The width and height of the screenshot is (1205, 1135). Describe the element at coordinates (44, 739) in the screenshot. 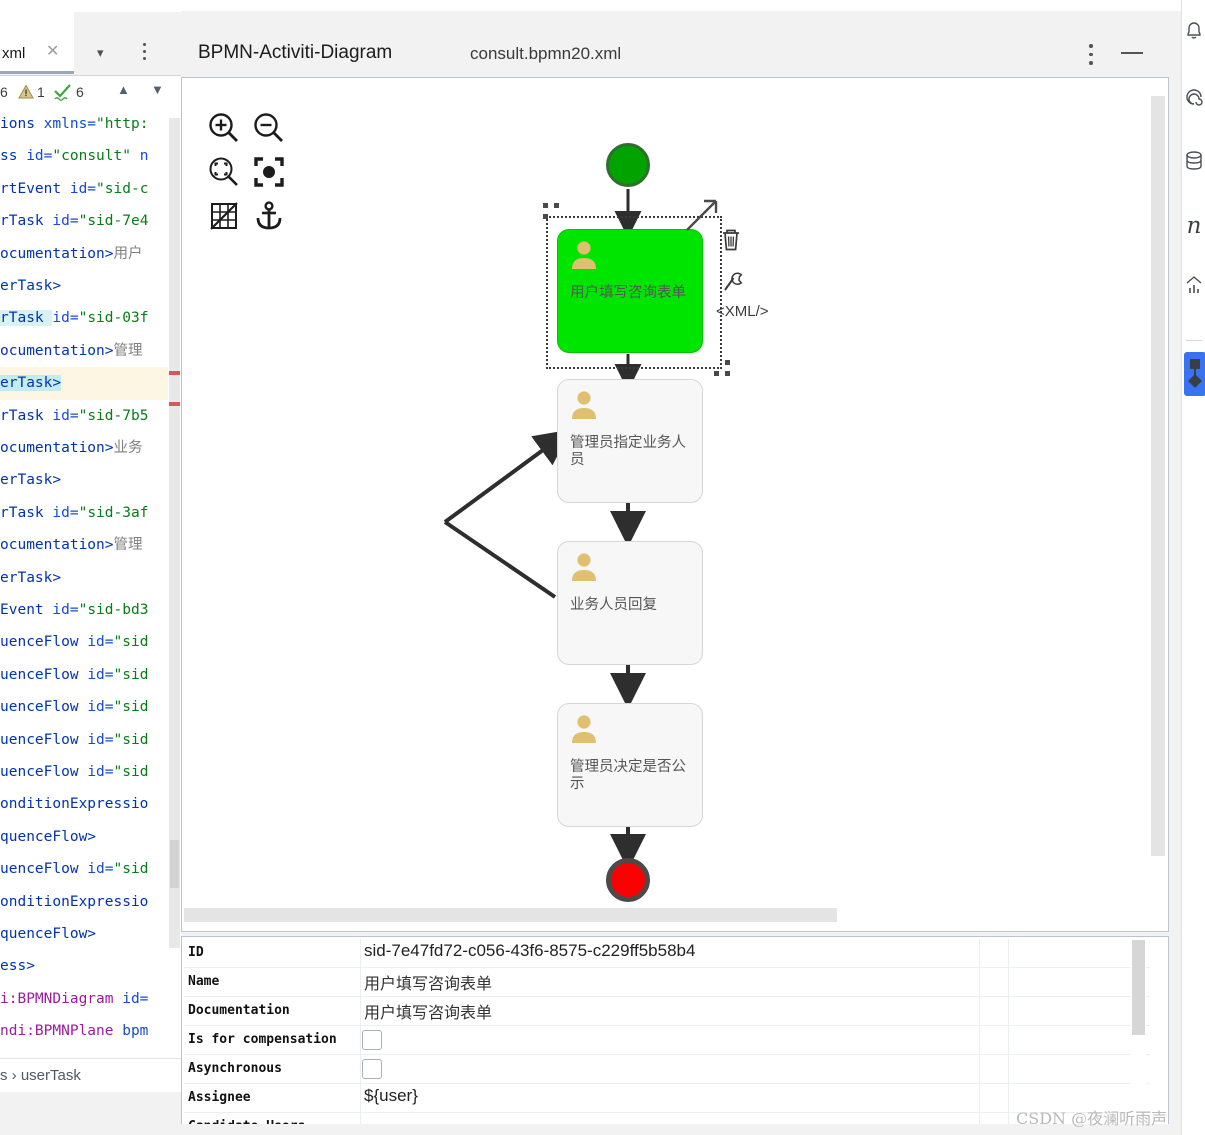

I see `code-token: uenceFlow` at that location.